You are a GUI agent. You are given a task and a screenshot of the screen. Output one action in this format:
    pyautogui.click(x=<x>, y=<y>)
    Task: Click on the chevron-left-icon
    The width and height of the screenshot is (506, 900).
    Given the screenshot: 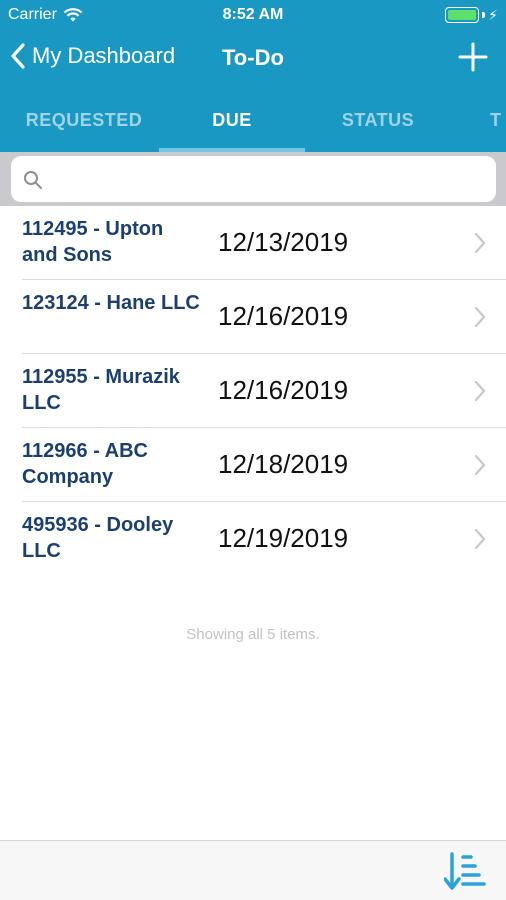 What is the action you would take?
    pyautogui.click(x=18, y=56)
    